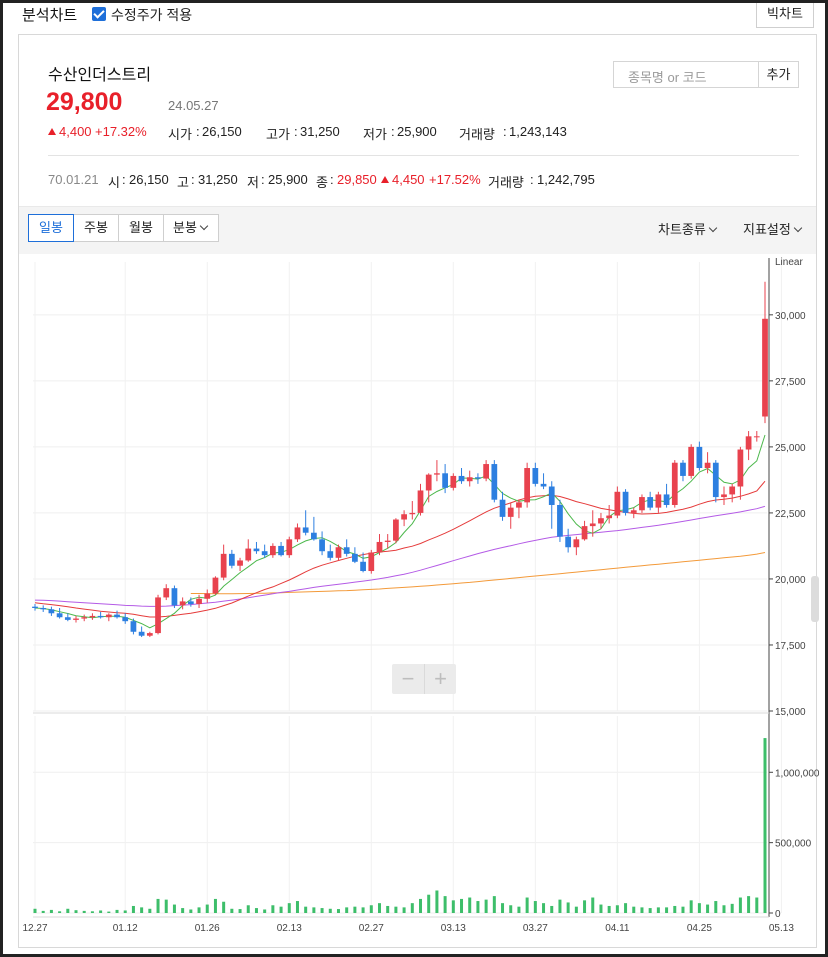 The image size is (828, 957). I want to click on volume-tick-label: 1,000,000, so click(797, 773).